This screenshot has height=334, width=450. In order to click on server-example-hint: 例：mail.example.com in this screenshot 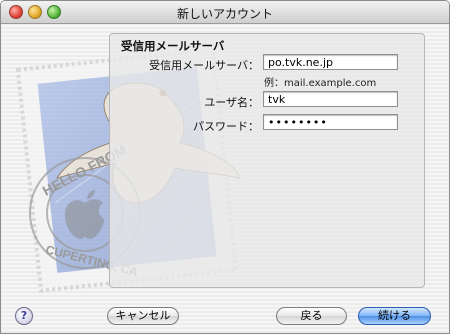, I will do `click(320, 83)`.